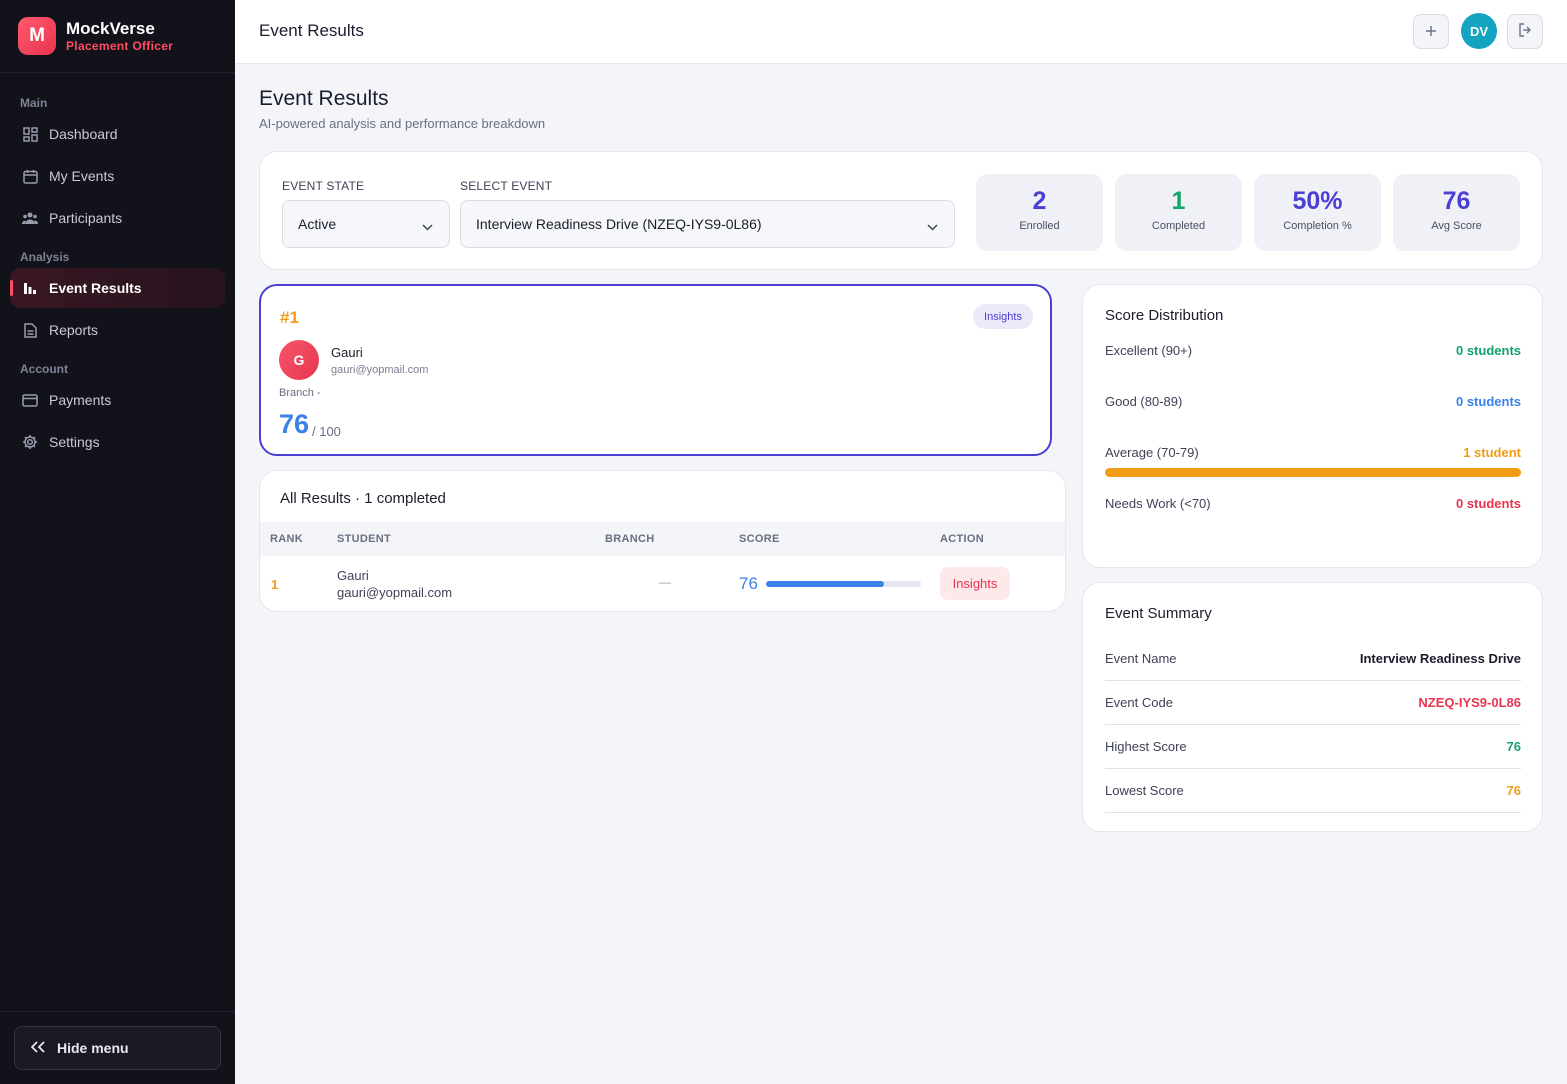  I want to click on distribution-title: Score Distribution, so click(1164, 315).